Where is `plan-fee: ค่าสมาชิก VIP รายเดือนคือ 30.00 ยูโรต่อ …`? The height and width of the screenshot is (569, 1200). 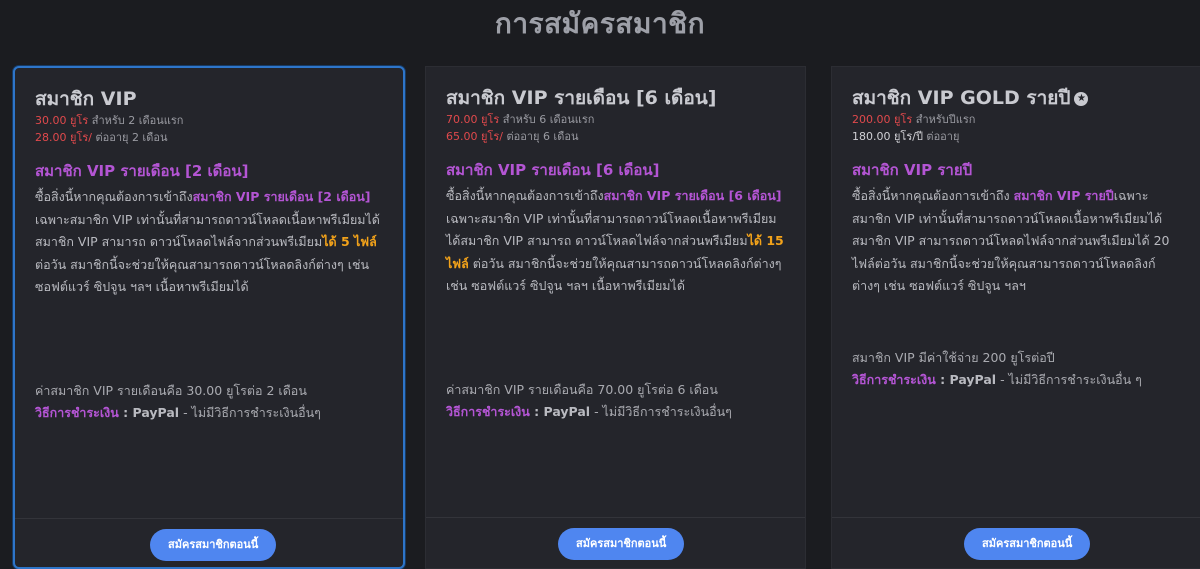 plan-fee: ค่าสมาชิก VIP รายเดือนคือ 30.00 ยูโรต่อ … is located at coordinates (171, 390).